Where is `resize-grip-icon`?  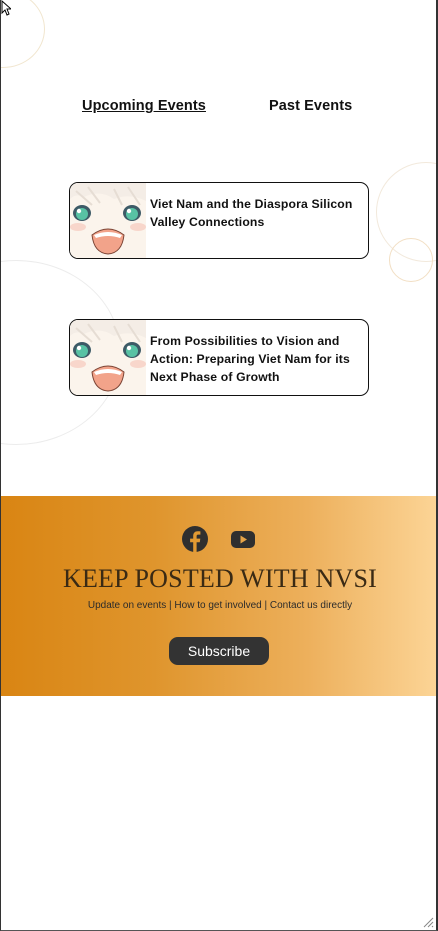
resize-grip-icon is located at coordinates (428, 922).